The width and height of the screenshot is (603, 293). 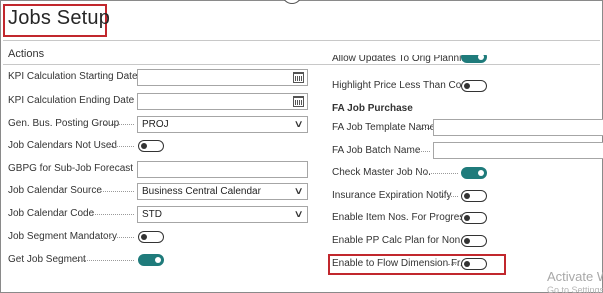 I want to click on fa-job-batch-field, so click(x=518, y=150).